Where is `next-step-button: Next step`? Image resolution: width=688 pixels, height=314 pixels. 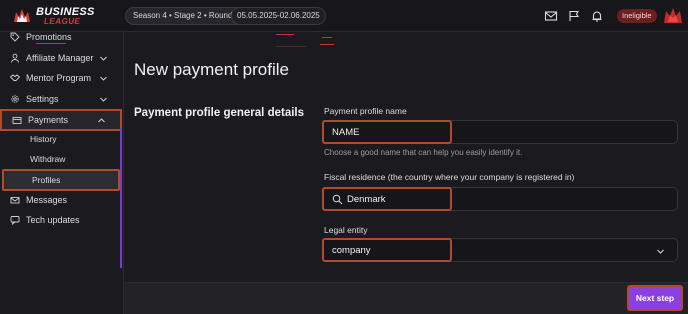 next-step-button: Next step is located at coordinates (655, 298).